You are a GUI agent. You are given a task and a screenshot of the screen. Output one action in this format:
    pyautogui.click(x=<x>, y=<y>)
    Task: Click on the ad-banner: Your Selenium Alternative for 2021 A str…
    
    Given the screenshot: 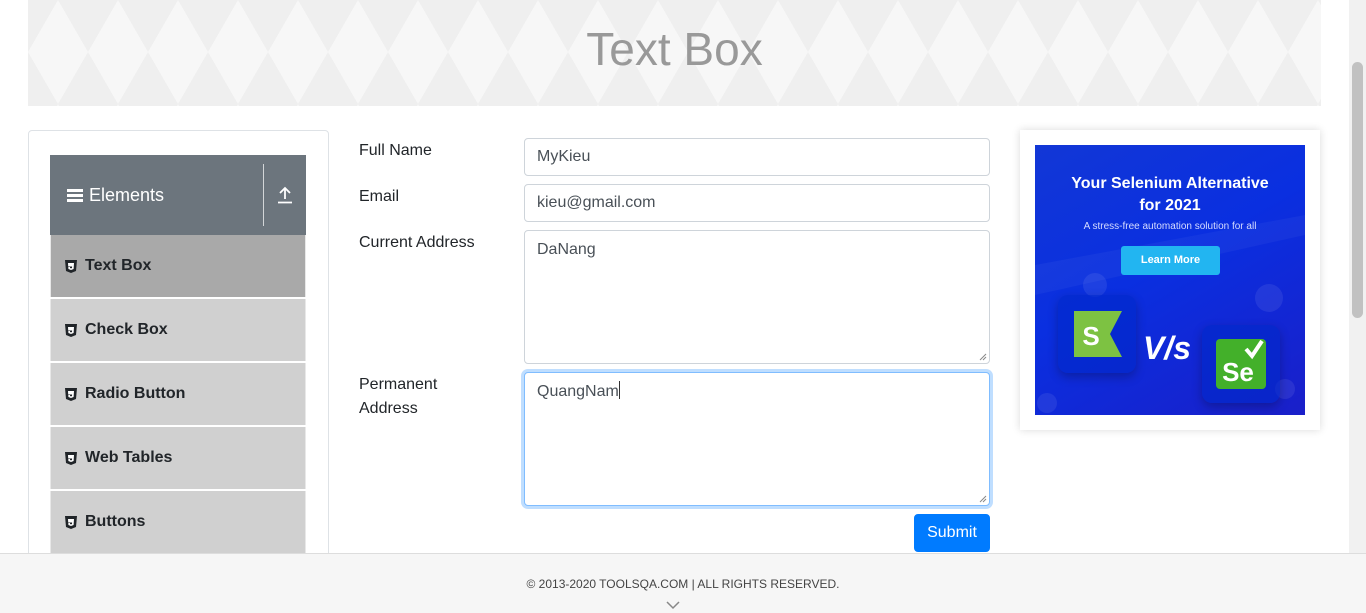 What is the action you would take?
    pyautogui.click(x=1170, y=280)
    